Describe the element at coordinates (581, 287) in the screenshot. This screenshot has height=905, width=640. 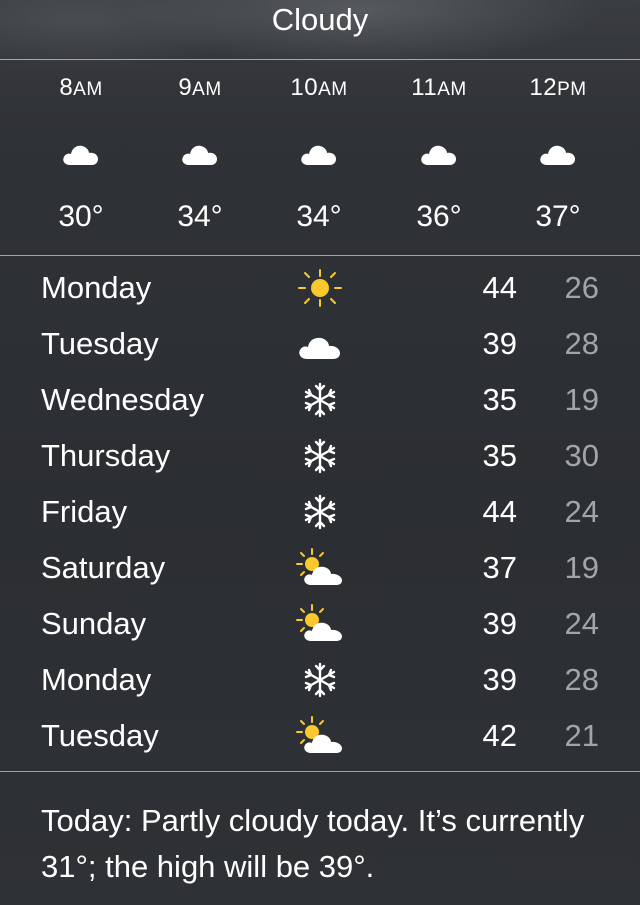
I see `day-low-temp: 26` at that location.